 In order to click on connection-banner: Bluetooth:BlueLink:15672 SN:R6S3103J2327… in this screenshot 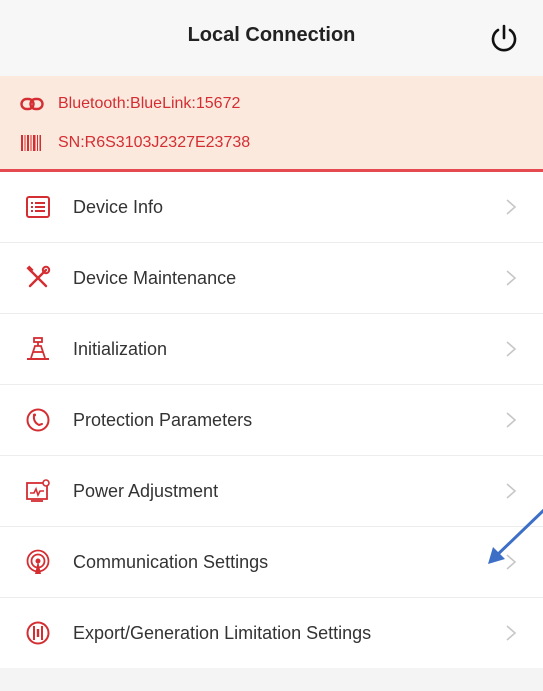, I will do `click(271, 124)`.